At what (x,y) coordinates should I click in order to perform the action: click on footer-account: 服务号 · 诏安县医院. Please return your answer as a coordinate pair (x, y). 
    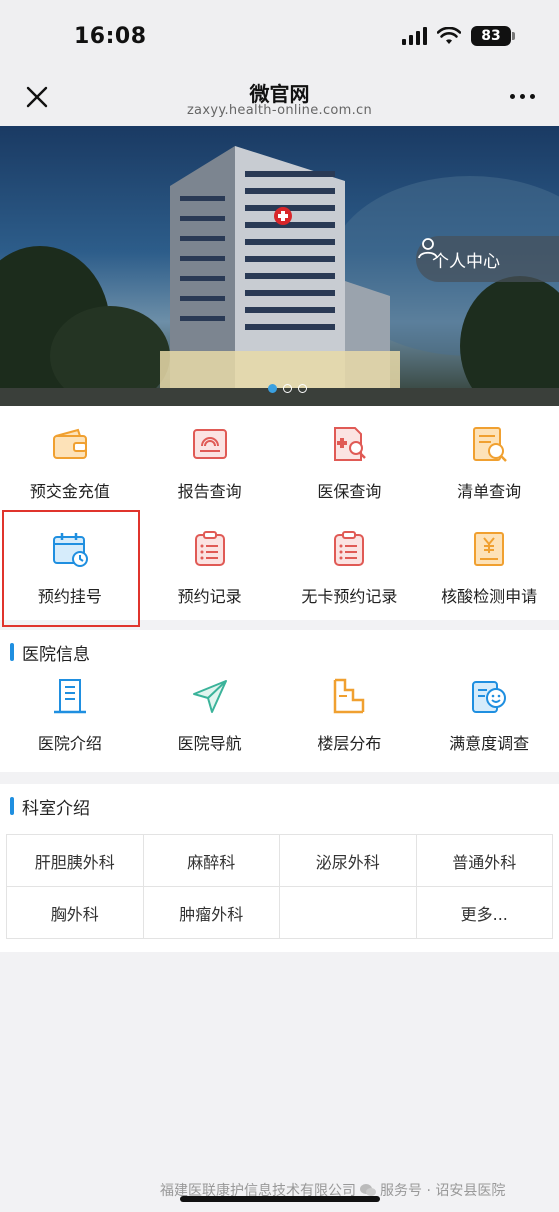
    Looking at the image, I should click on (443, 1191).